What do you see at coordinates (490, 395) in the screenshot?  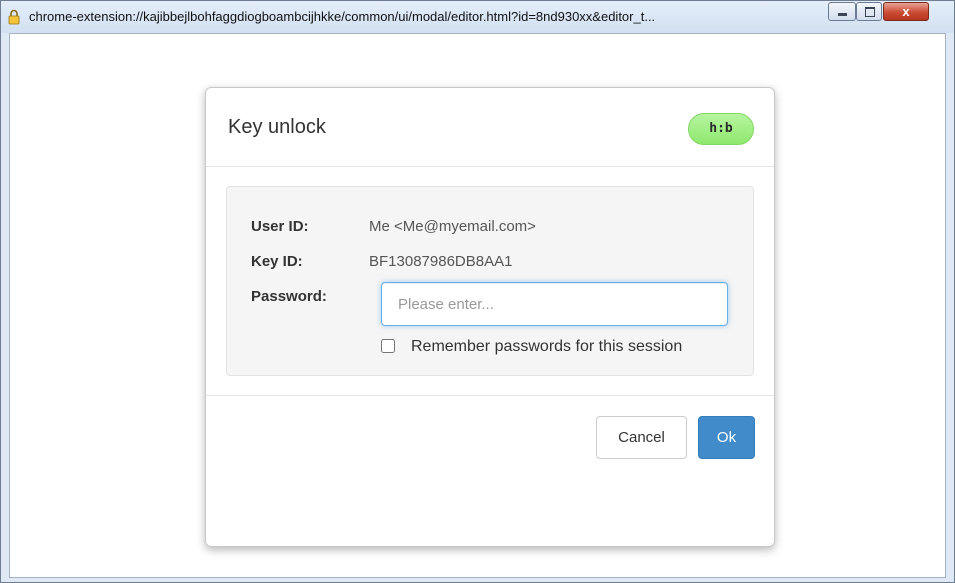 I see `footer-divider` at bounding box center [490, 395].